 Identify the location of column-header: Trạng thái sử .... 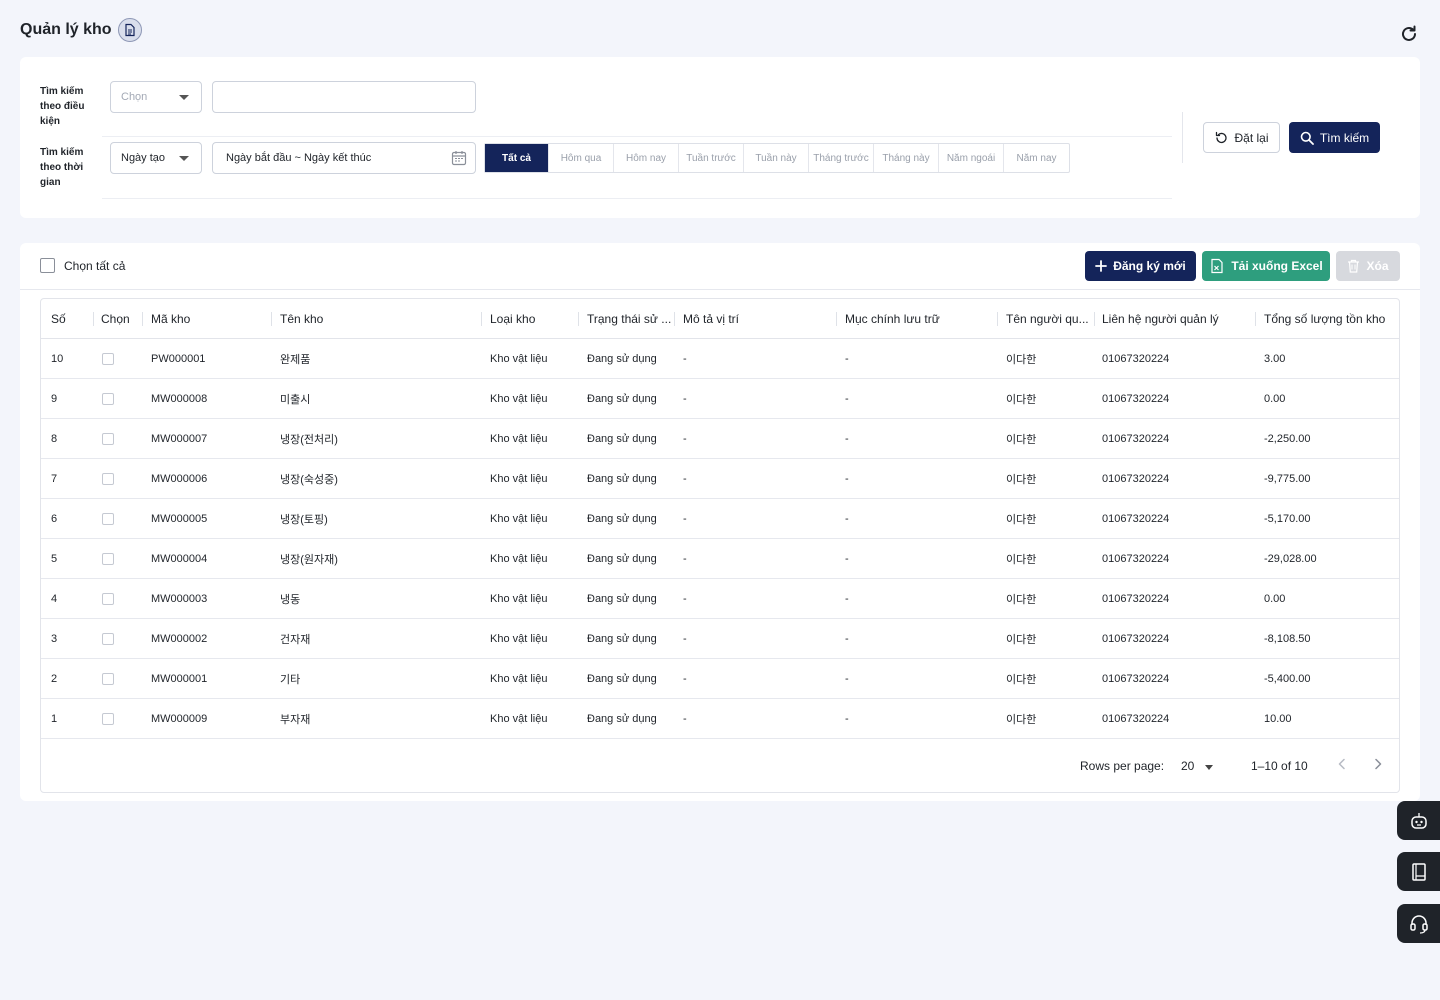
(631, 319).